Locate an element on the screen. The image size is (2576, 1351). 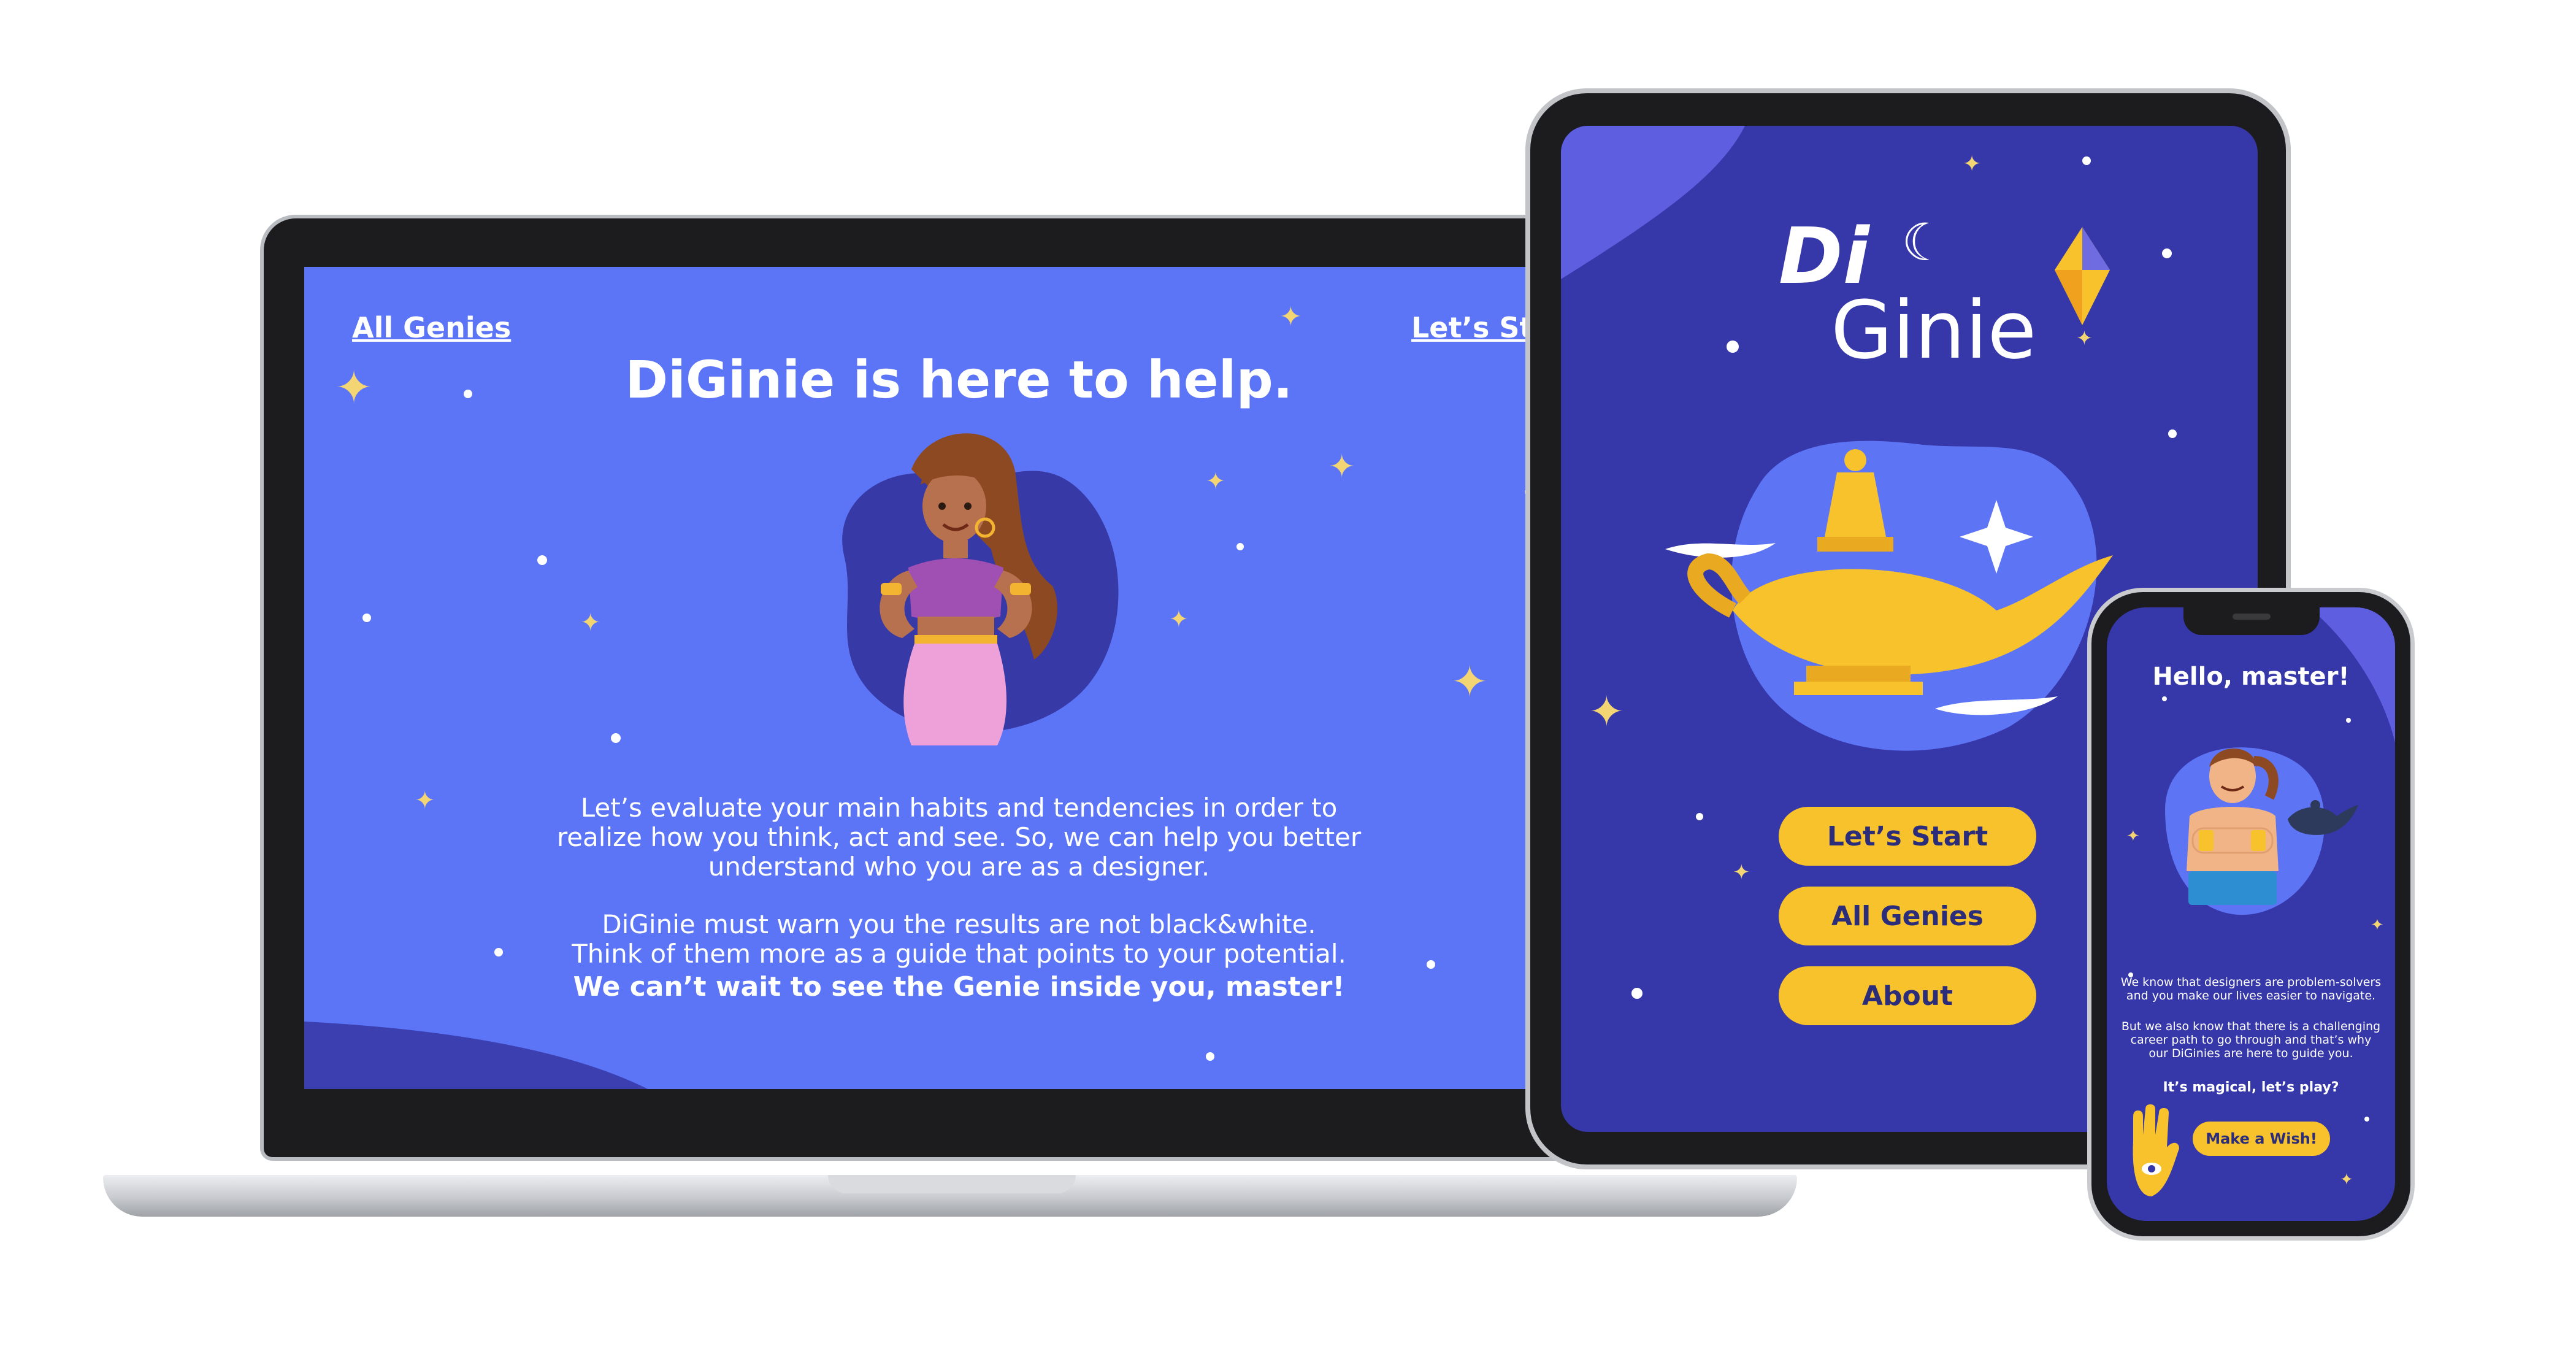
phone-notch is located at coordinates (2251, 619).